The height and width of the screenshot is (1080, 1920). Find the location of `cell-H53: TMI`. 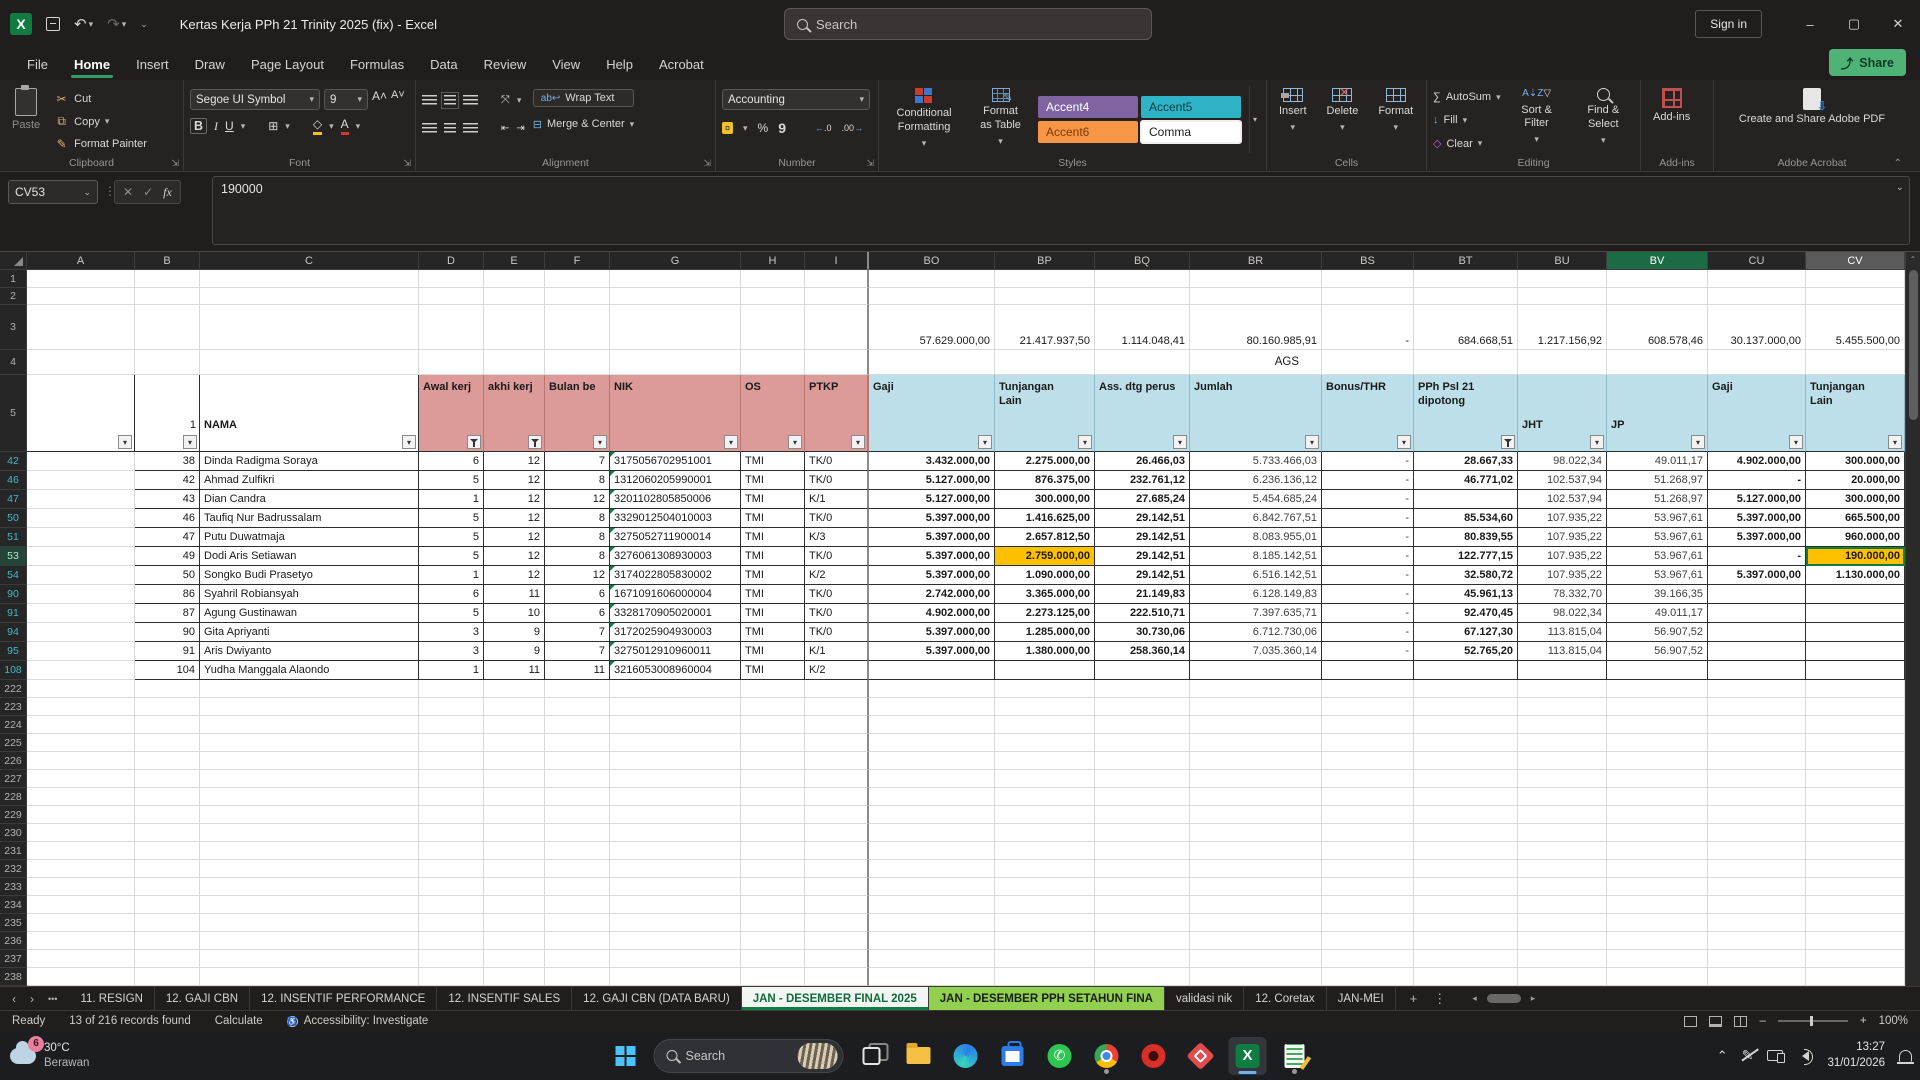

cell-H53: TMI is located at coordinates (773, 556).